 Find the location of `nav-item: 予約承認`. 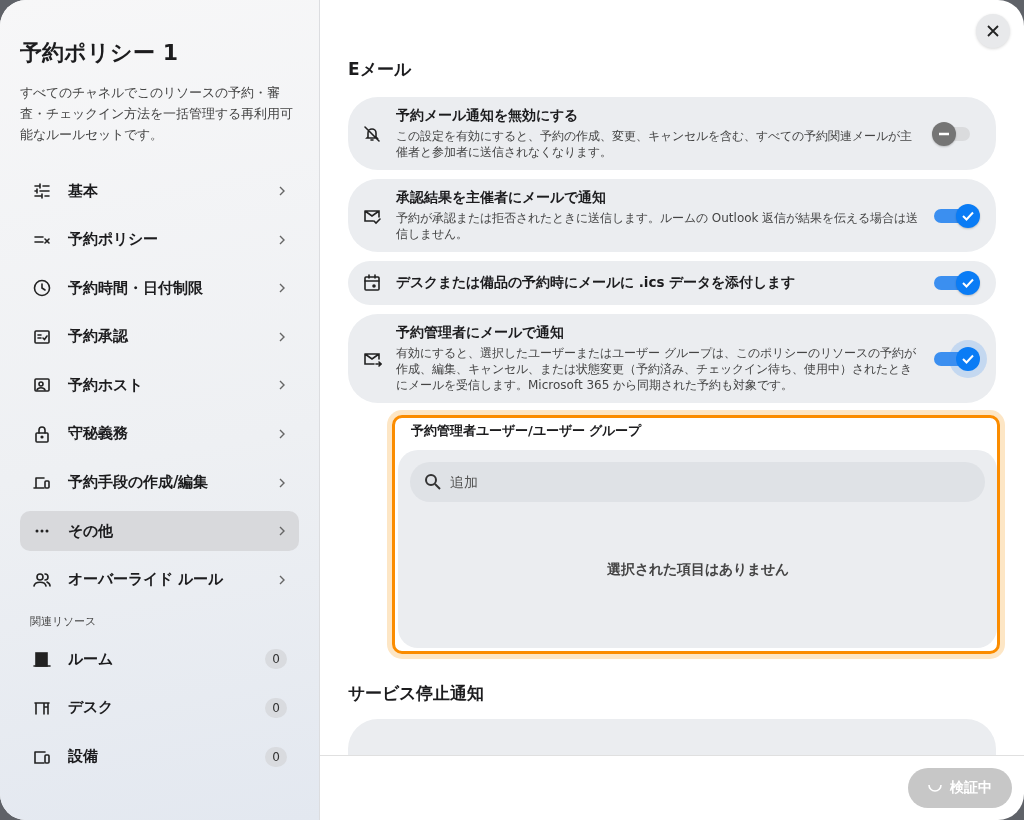

nav-item: 予約承認 is located at coordinates (159, 336).